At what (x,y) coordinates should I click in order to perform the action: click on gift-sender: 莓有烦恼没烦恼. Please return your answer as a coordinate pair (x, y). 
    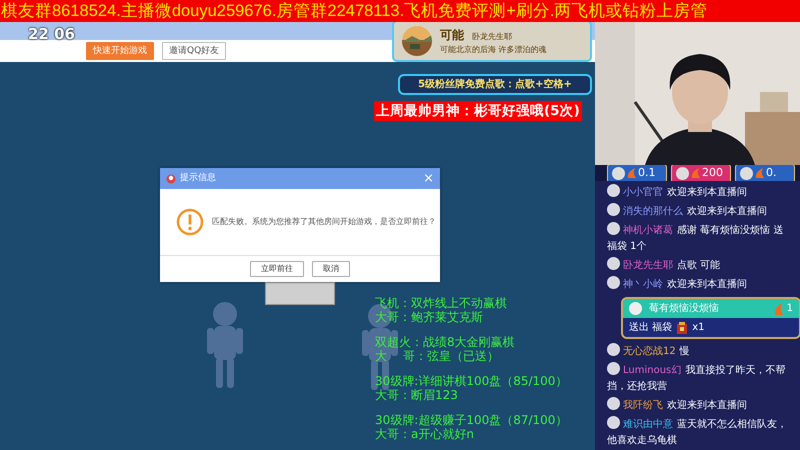
    Looking at the image, I should click on (684, 309).